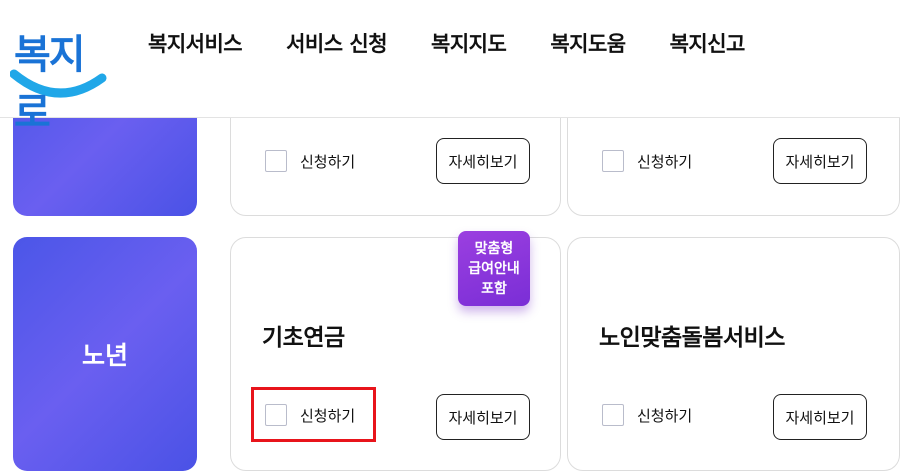 This screenshot has width=900, height=476. What do you see at coordinates (708, 43) in the screenshot?
I see `nav-item-welfare-report: 복지신고` at bounding box center [708, 43].